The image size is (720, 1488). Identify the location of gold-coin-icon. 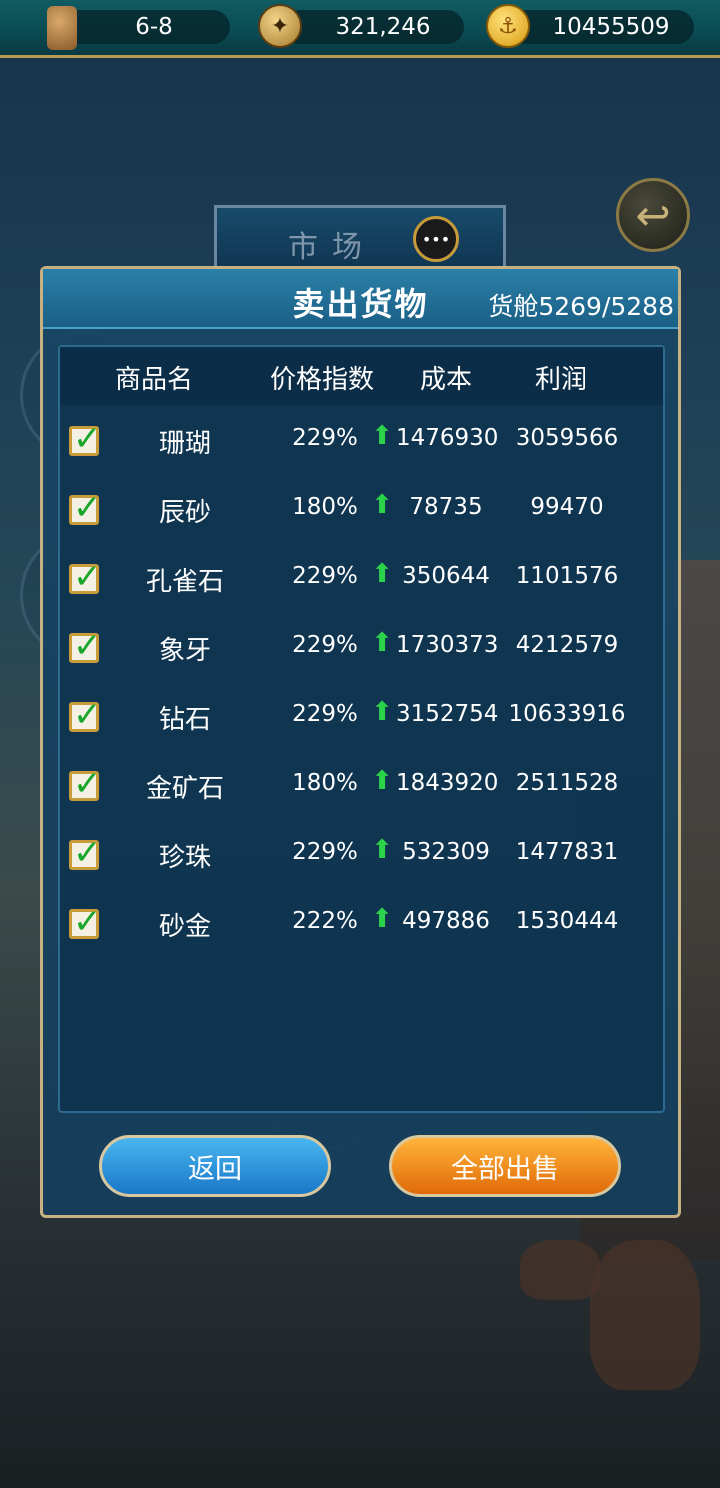
(508, 26).